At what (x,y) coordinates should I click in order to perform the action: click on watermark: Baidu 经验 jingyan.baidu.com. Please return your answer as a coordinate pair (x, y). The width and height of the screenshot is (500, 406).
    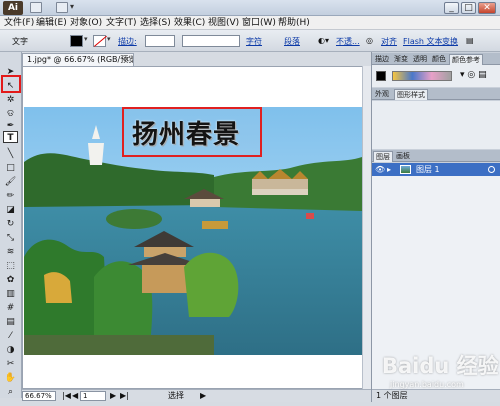
    Looking at the image, I should click on (438, 371).